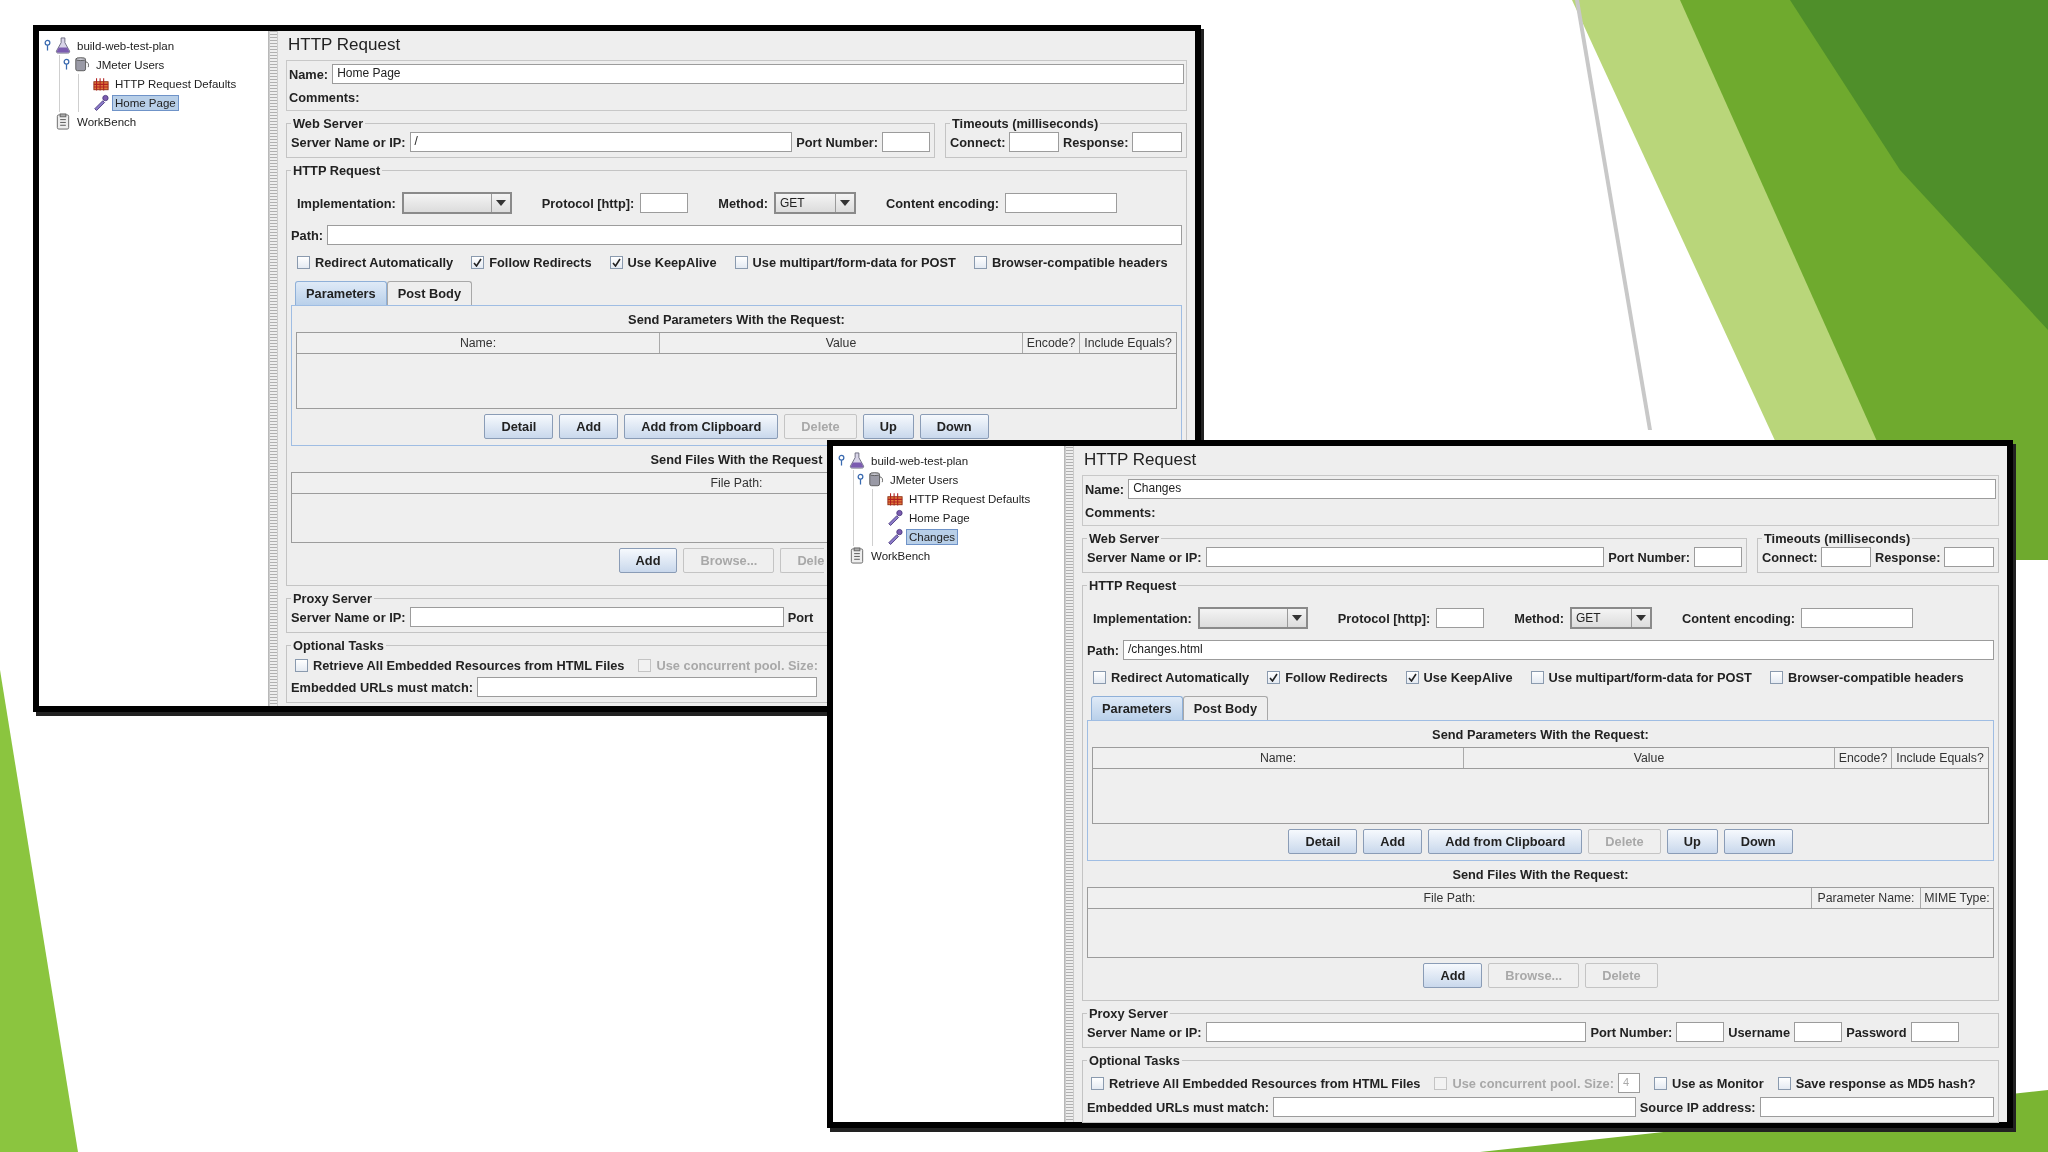 The width and height of the screenshot is (2048, 1152). I want to click on text-field: Home Page, so click(758, 74).